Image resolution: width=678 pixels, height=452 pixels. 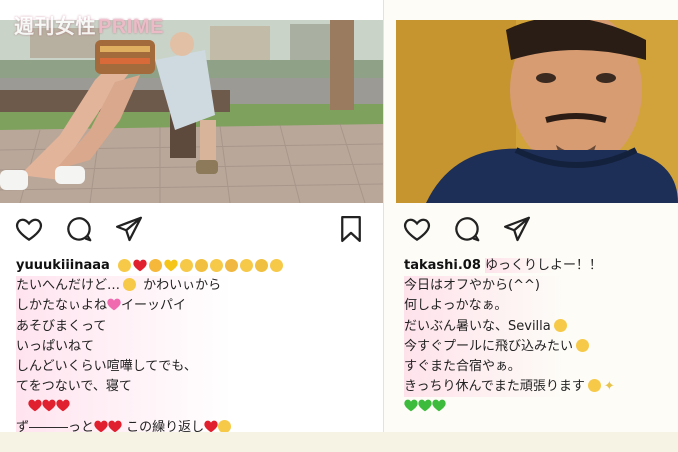 I want to click on caption-line: たいへんだけど… かわいぃから, so click(x=195, y=286).